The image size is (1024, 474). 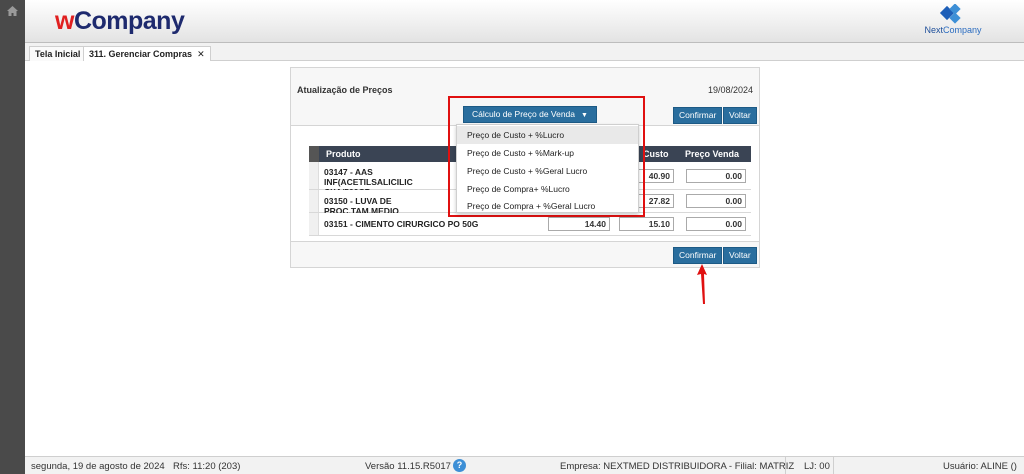 I want to click on close-icon: ✕, so click(x=201, y=54).